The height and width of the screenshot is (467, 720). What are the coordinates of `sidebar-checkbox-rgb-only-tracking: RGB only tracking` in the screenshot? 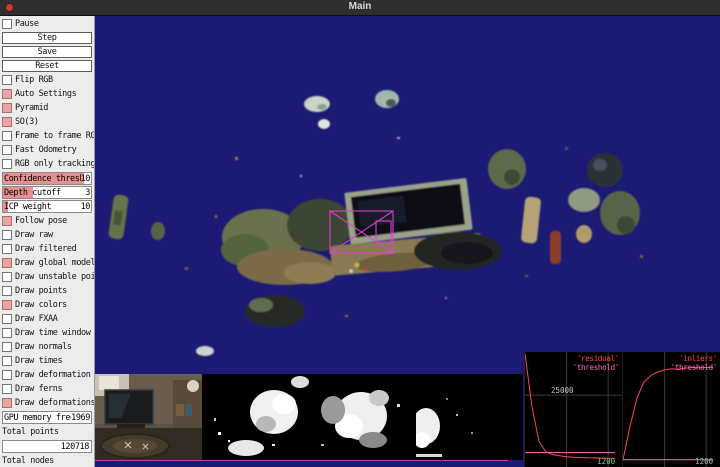 It's located at (47, 164).